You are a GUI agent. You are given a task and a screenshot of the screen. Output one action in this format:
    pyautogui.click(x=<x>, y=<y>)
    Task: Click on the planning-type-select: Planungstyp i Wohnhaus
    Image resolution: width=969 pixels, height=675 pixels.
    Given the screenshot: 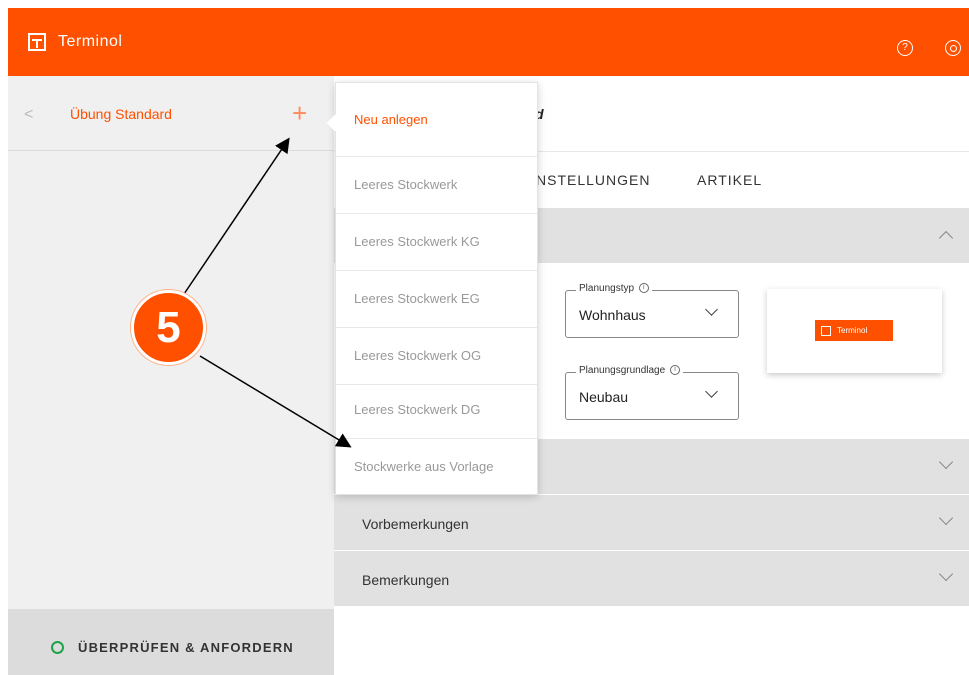 What is the action you would take?
    pyautogui.click(x=652, y=310)
    